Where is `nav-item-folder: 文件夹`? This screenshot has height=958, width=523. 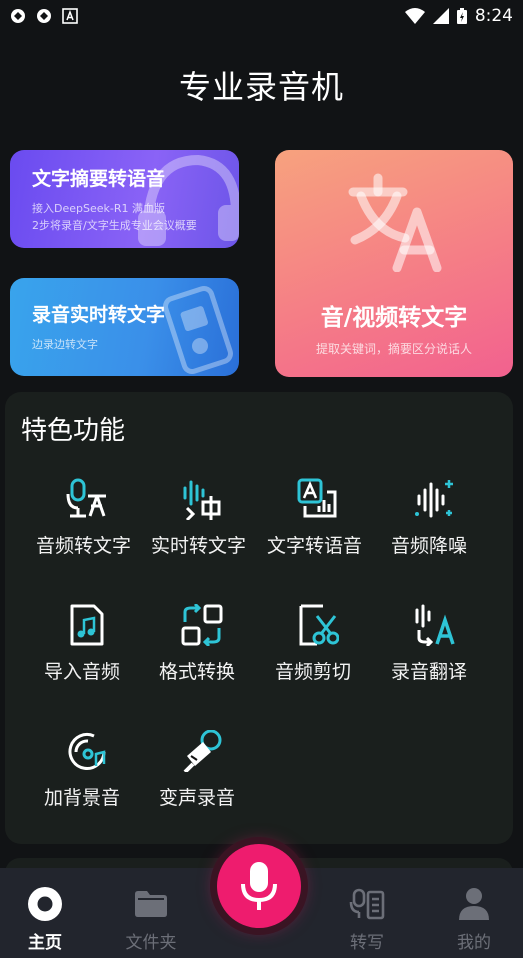 nav-item-folder: 文件夹 is located at coordinates (151, 919).